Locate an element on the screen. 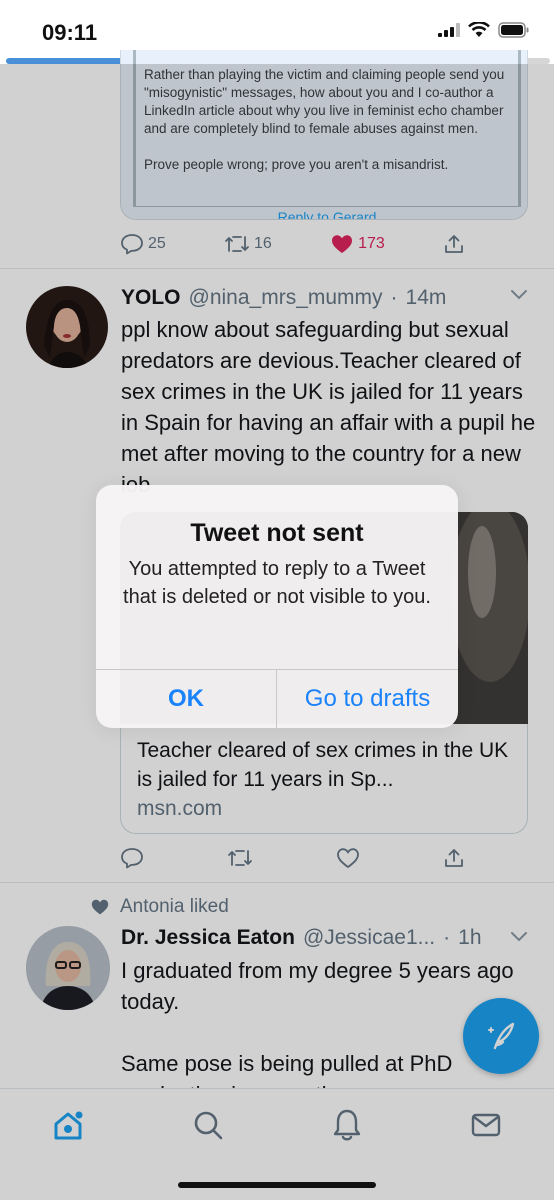  battery-icon is located at coordinates (513, 30).